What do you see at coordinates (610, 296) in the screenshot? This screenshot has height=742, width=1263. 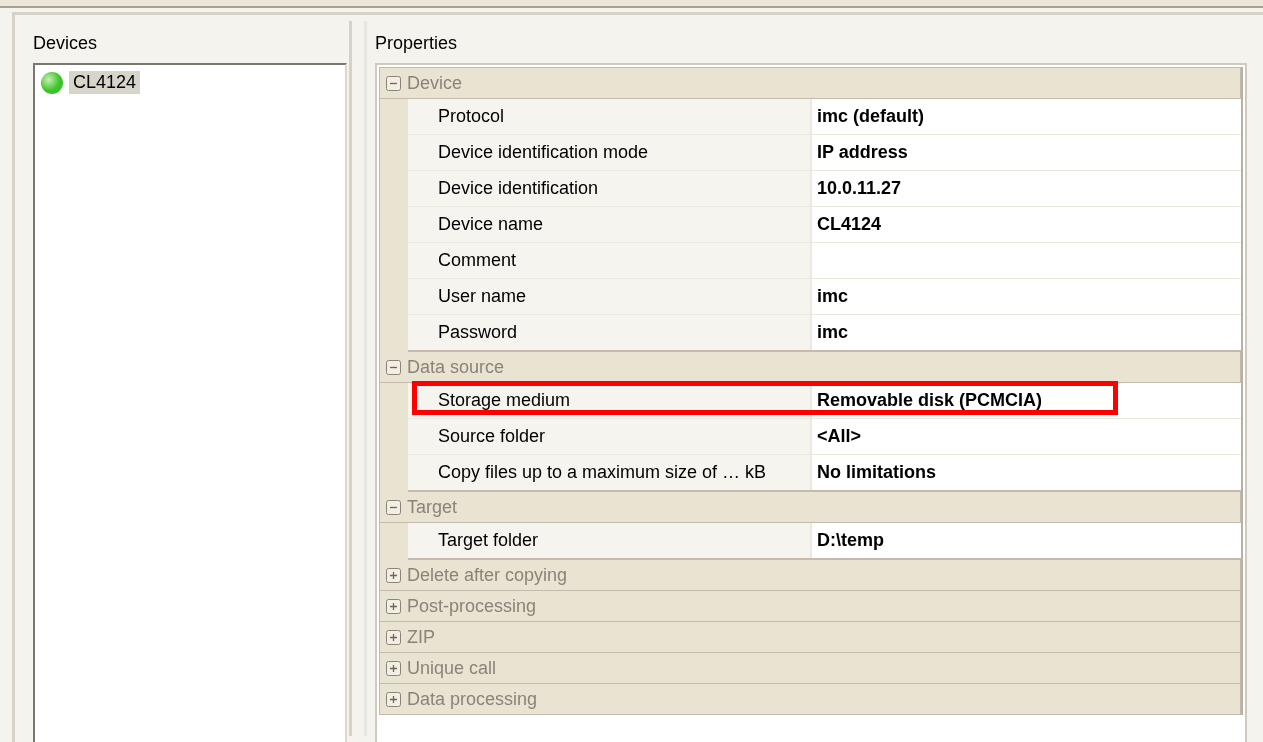 I see `property-name: User name` at bounding box center [610, 296].